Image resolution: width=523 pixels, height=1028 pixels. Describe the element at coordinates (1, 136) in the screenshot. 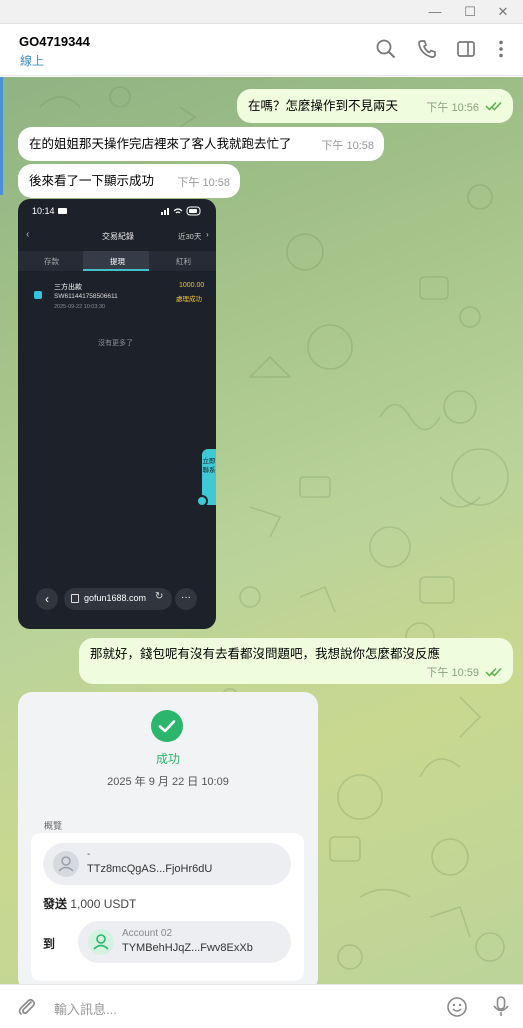

I see `unread-indicator-bar` at that location.